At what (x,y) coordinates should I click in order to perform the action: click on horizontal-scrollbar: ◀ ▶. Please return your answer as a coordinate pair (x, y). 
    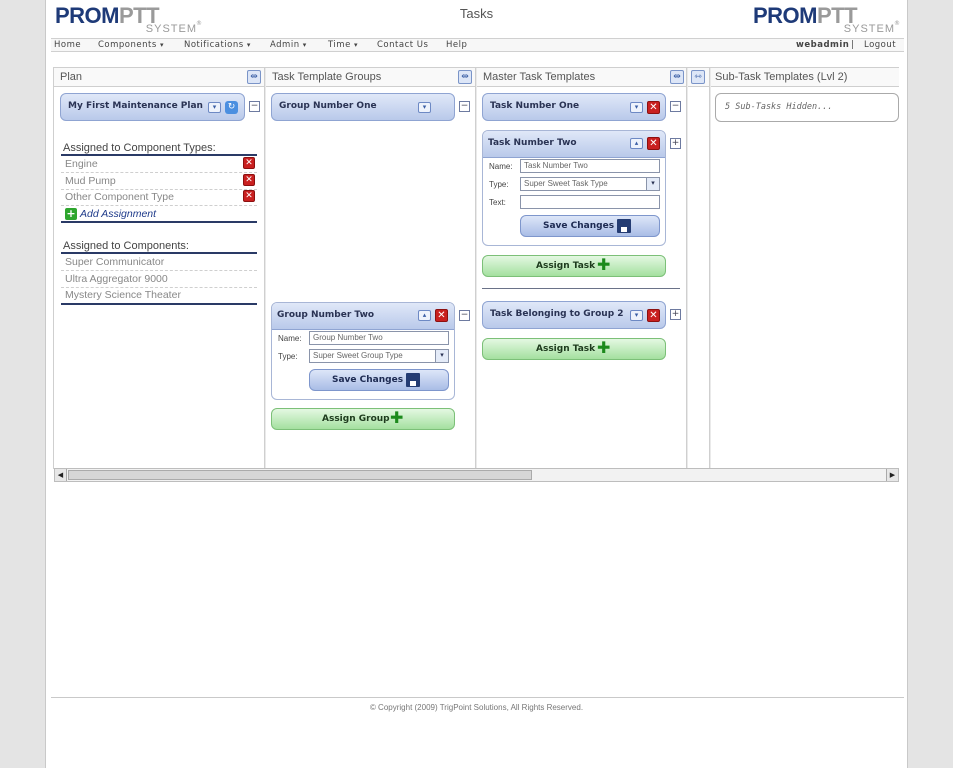
    Looking at the image, I should click on (476, 475).